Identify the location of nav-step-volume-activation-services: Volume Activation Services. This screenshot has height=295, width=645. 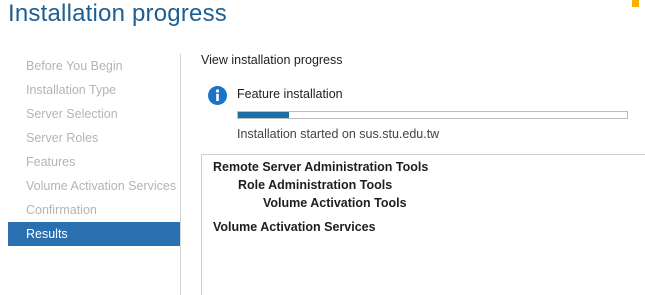
(94, 186).